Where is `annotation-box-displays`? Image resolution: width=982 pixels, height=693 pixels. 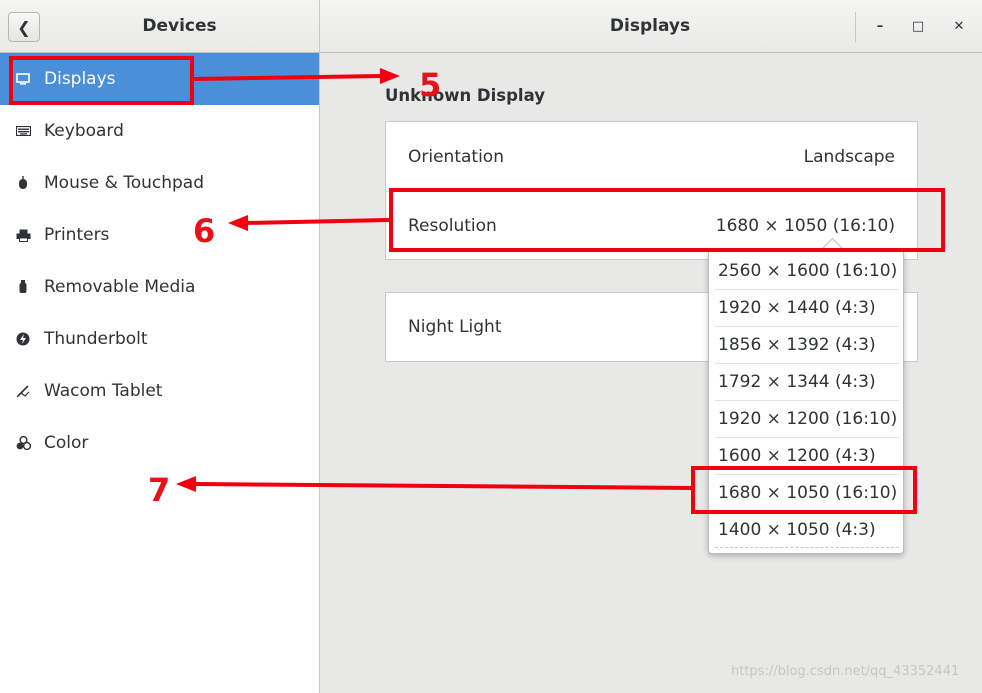
annotation-box-displays is located at coordinates (101, 80).